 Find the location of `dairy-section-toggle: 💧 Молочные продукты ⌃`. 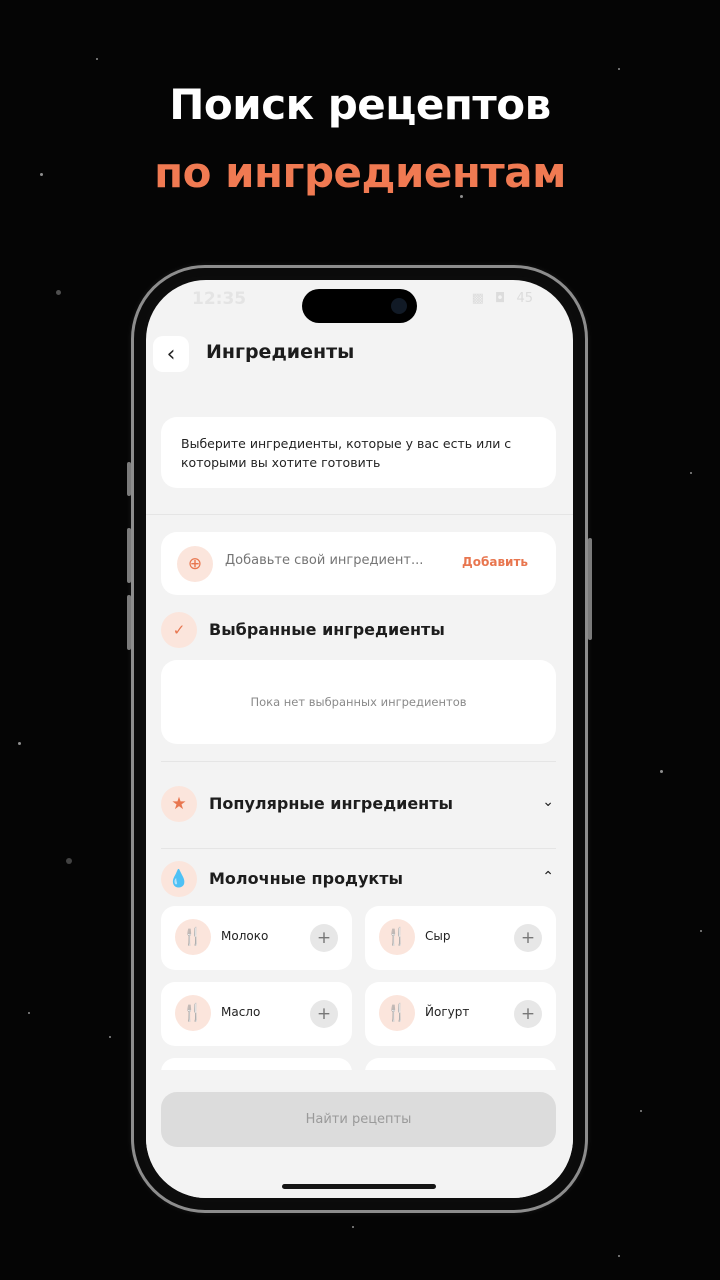

dairy-section-toggle: 💧 Молочные продукты ⌃ is located at coordinates (358, 880).